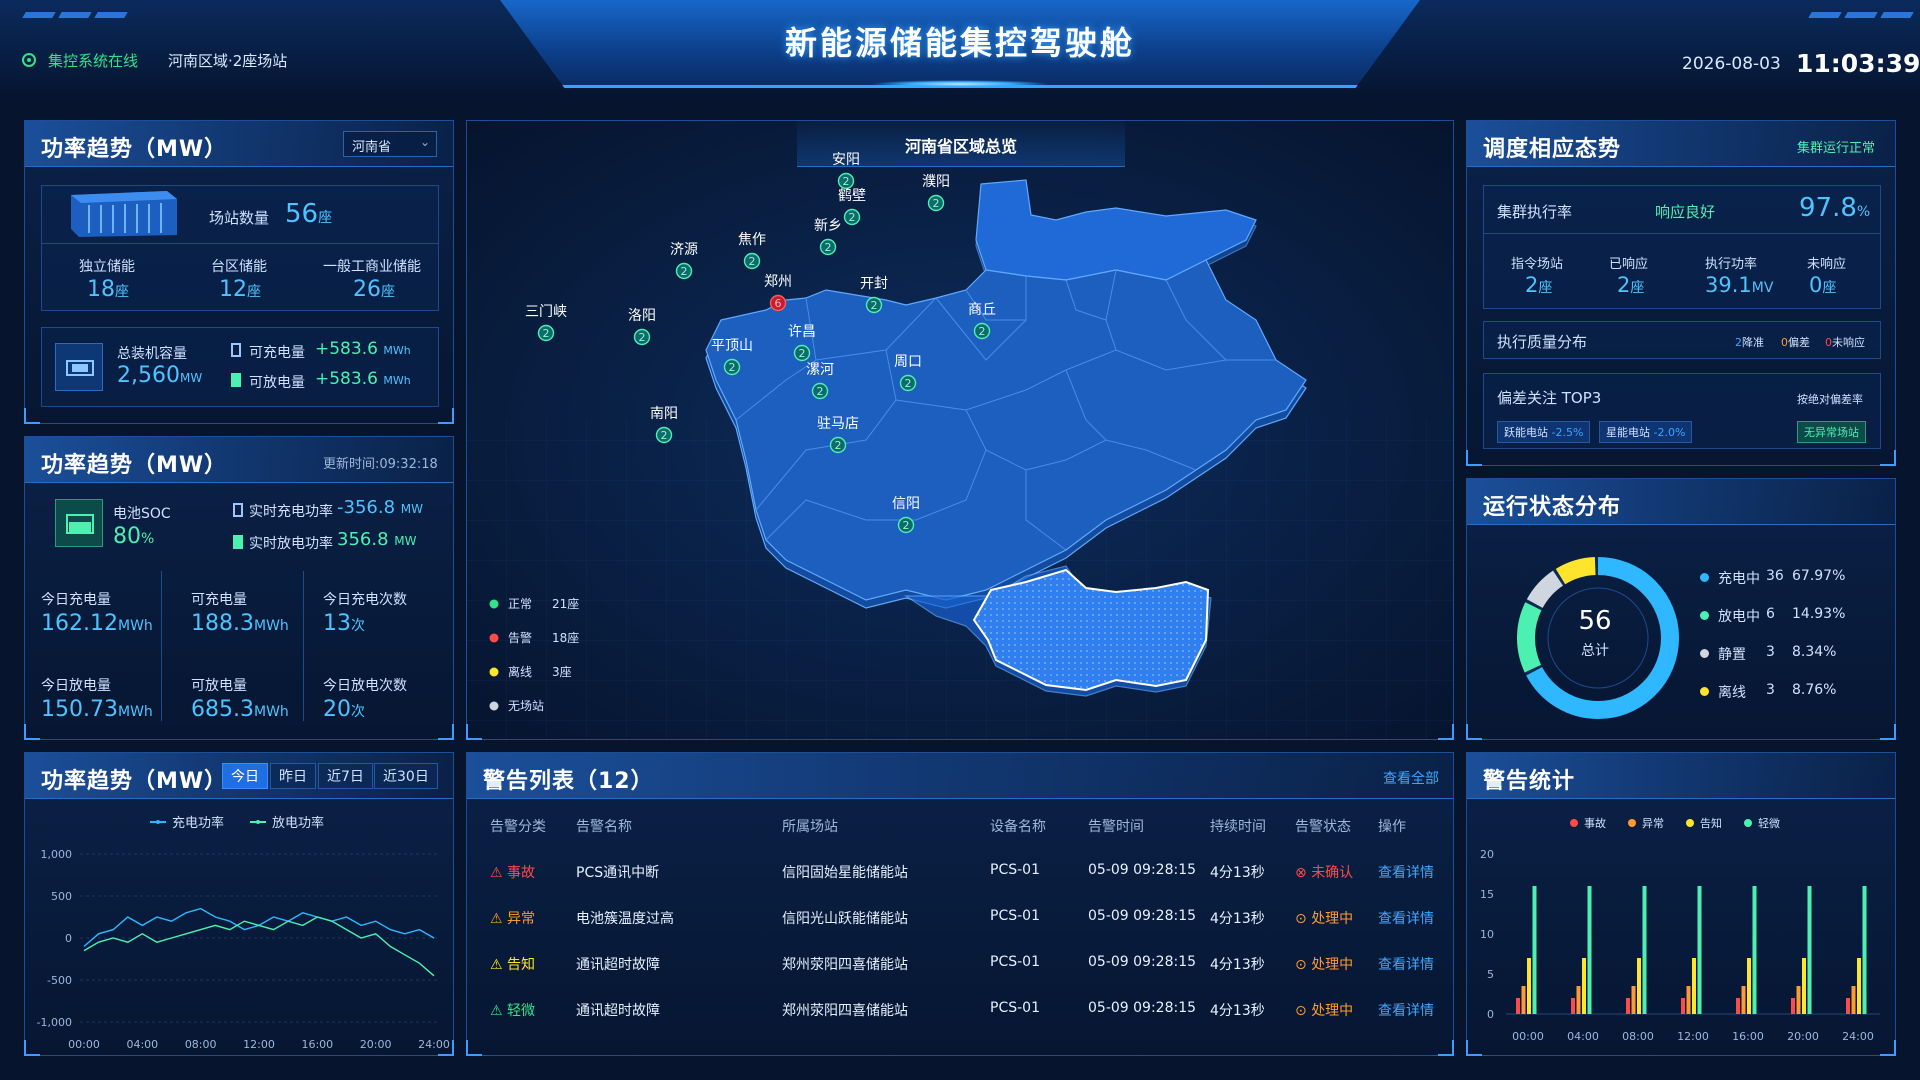 This screenshot has width=1920, height=1080. Describe the element at coordinates (642, 327) in the screenshot. I see `city-marker: 洛阳 2` at that location.